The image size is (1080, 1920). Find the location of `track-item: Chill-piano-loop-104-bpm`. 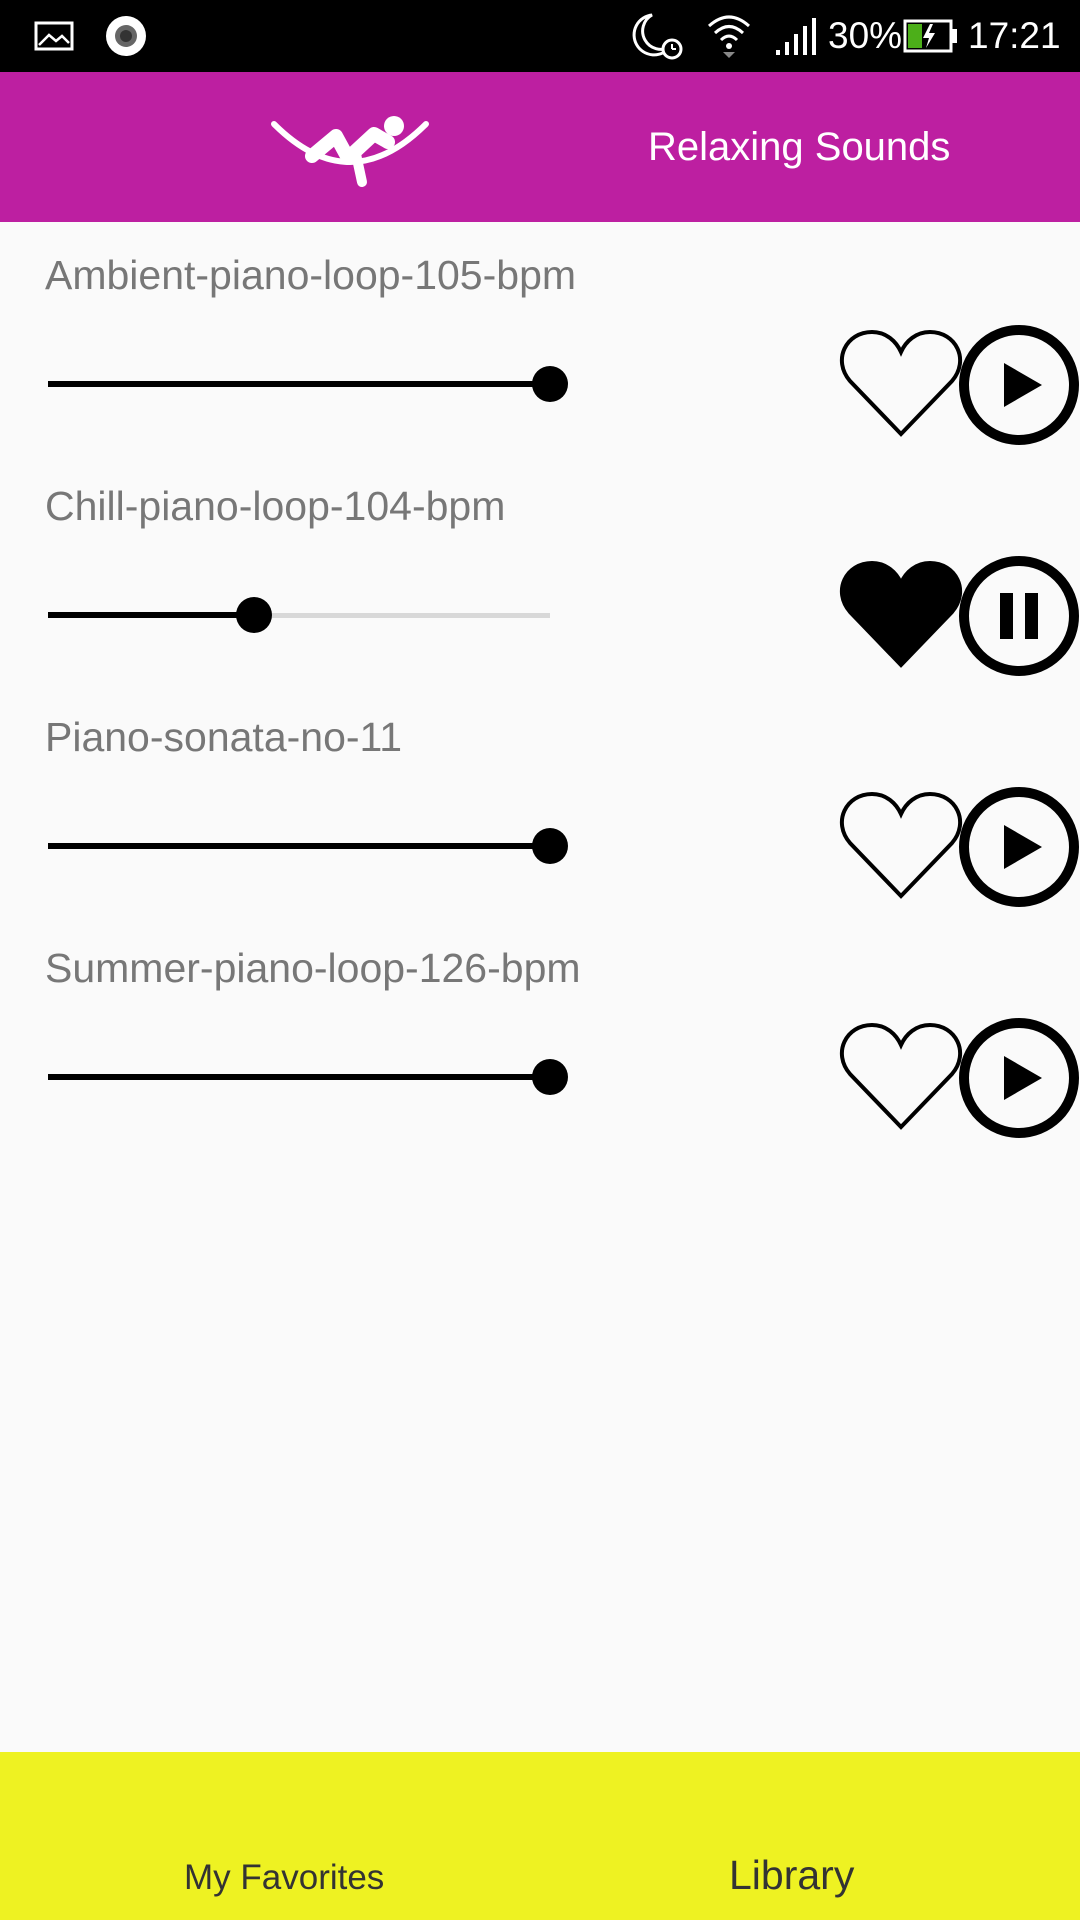

track-item: Chill-piano-loop-104-bpm is located at coordinates (540, 568).